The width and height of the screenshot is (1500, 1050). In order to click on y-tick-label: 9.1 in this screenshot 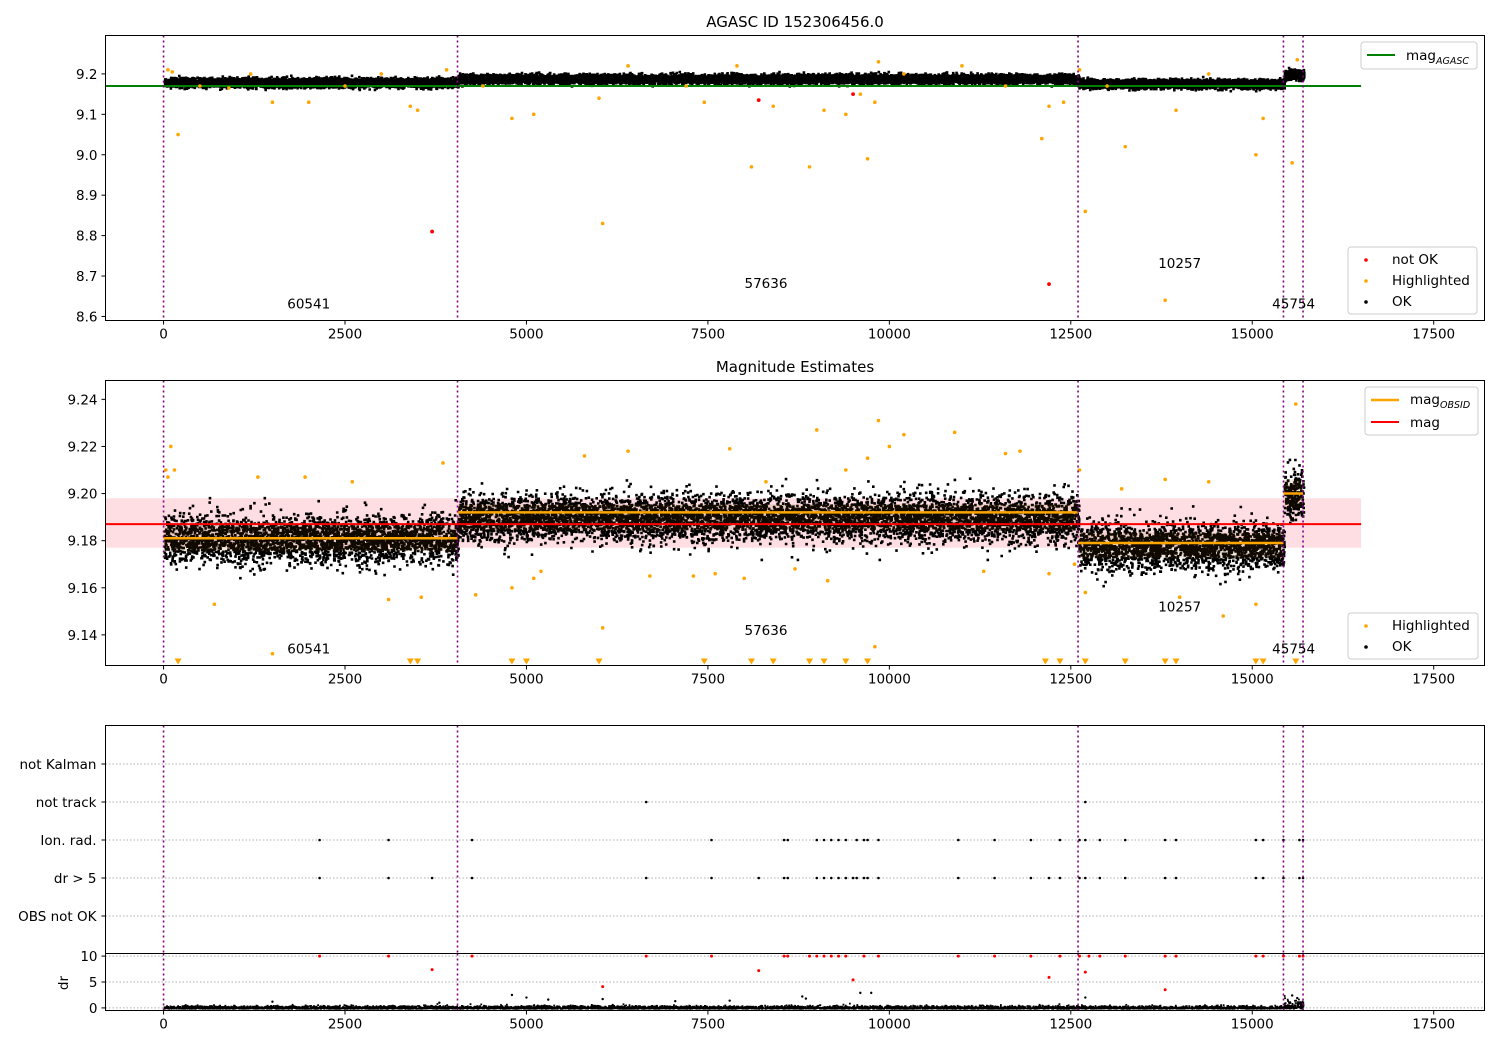, I will do `click(86, 115)`.